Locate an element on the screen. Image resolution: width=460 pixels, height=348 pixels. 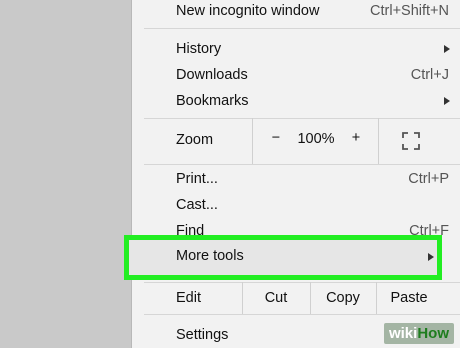
fullscreen-icon is located at coordinates (411, 141).